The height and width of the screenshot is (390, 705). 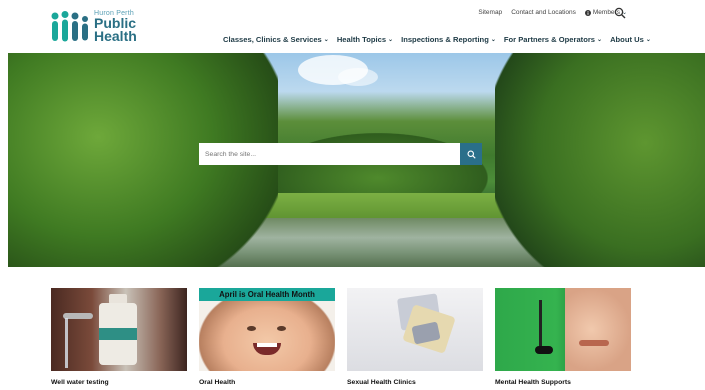 I want to click on search-button, so click(x=471, y=154).